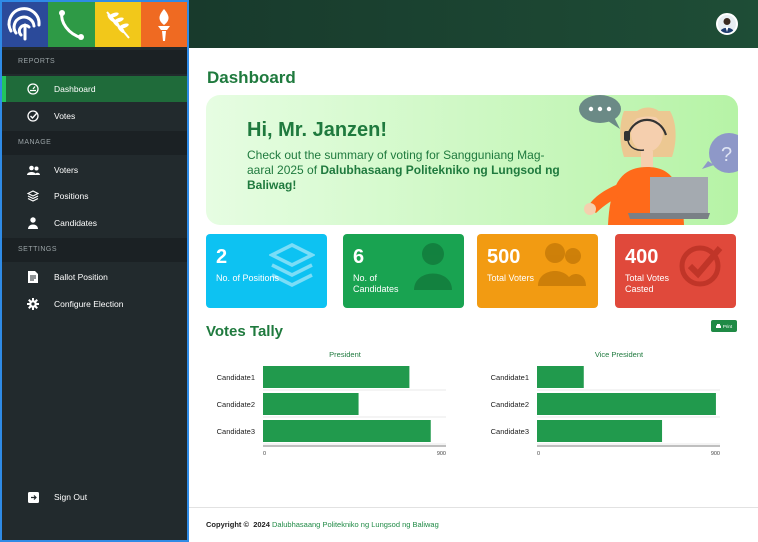 The height and width of the screenshot is (542, 758). Describe the element at coordinates (81, 277) in the screenshot. I see `sidebar-item-label: Ballot Position` at that location.